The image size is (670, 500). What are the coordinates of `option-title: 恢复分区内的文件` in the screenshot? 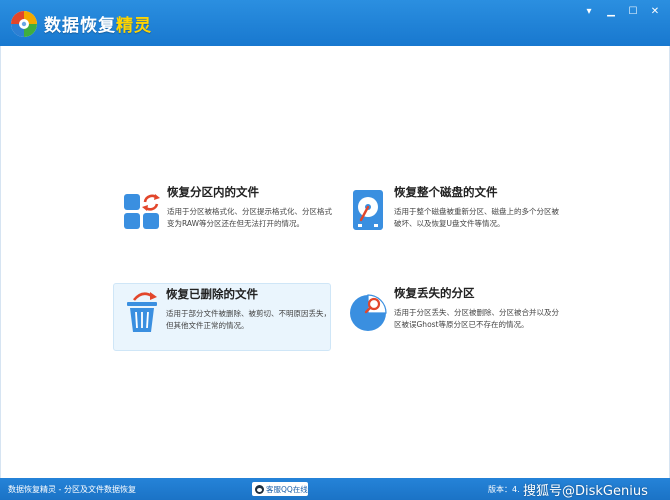 It's located at (213, 192).